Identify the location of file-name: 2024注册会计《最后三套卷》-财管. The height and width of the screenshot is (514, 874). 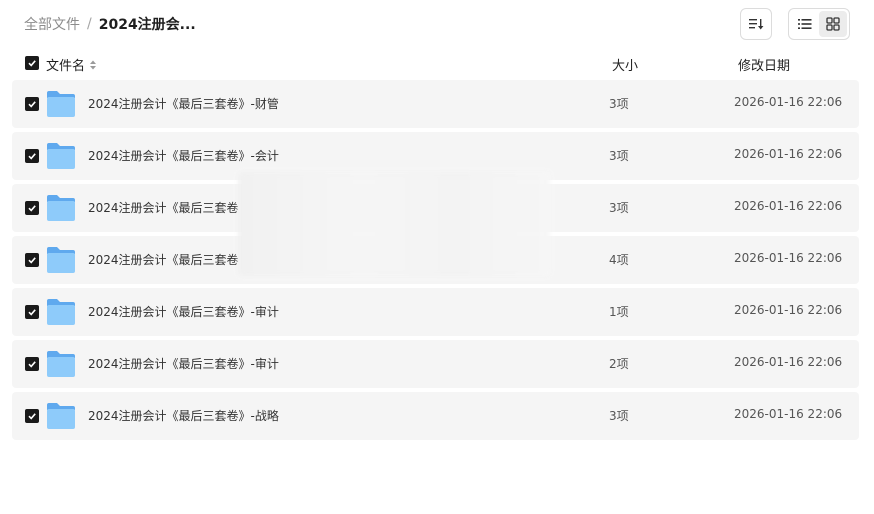
(183, 103).